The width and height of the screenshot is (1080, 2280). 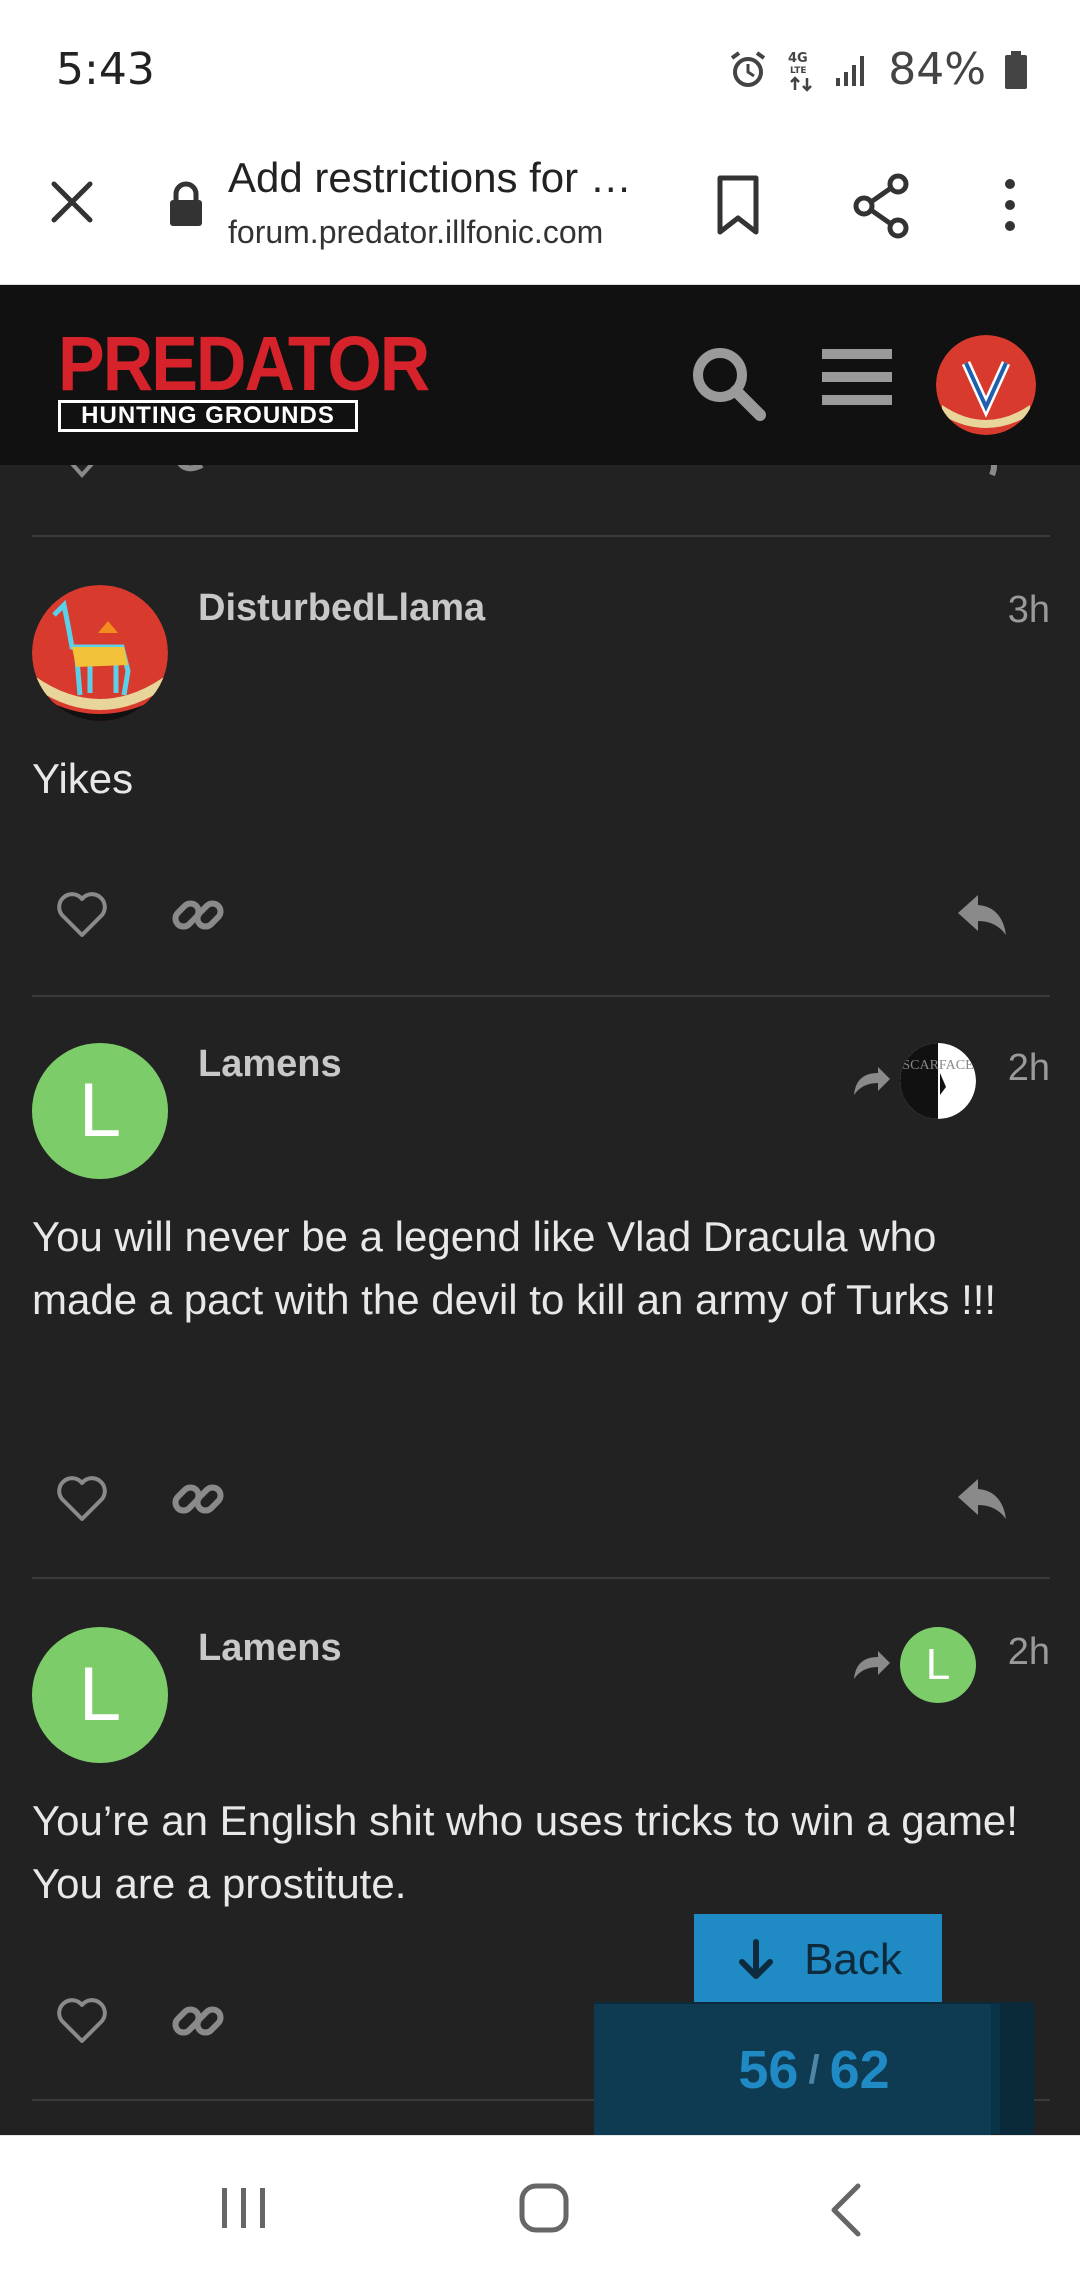 I want to click on topic-progress: 56 / 62, so click(x=814, y=2069).